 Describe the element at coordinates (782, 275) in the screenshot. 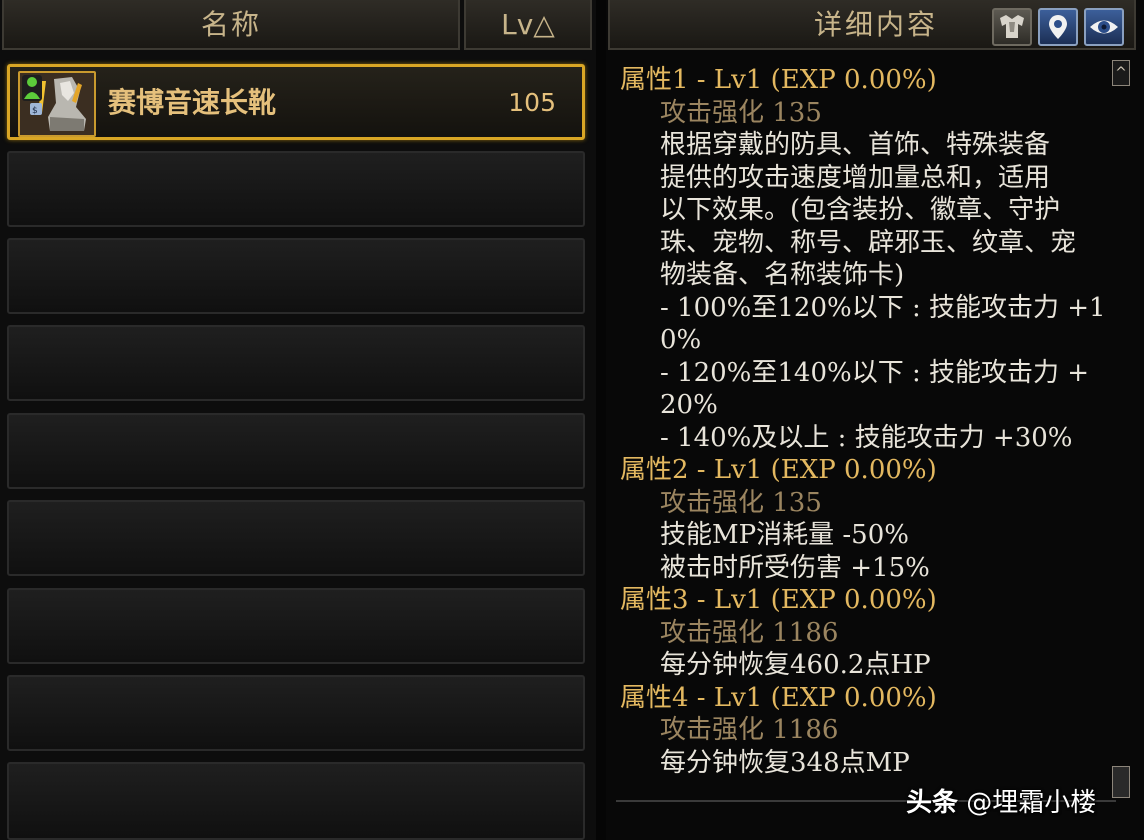

I see `attribute-effect-line: 物装备、名称装饰卡)` at that location.